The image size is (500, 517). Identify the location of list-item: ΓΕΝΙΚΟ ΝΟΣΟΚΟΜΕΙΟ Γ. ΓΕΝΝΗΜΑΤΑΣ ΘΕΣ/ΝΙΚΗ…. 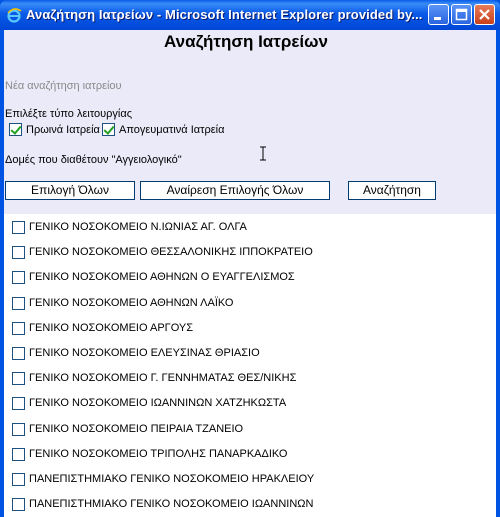
(250, 378).